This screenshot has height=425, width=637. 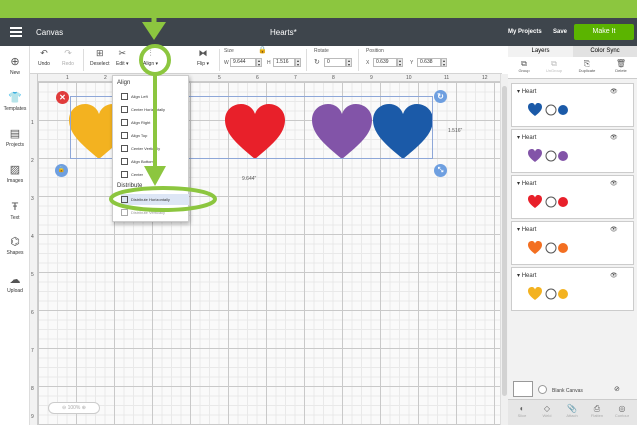 I want to click on tool-label: Contour, so click(x=622, y=415).